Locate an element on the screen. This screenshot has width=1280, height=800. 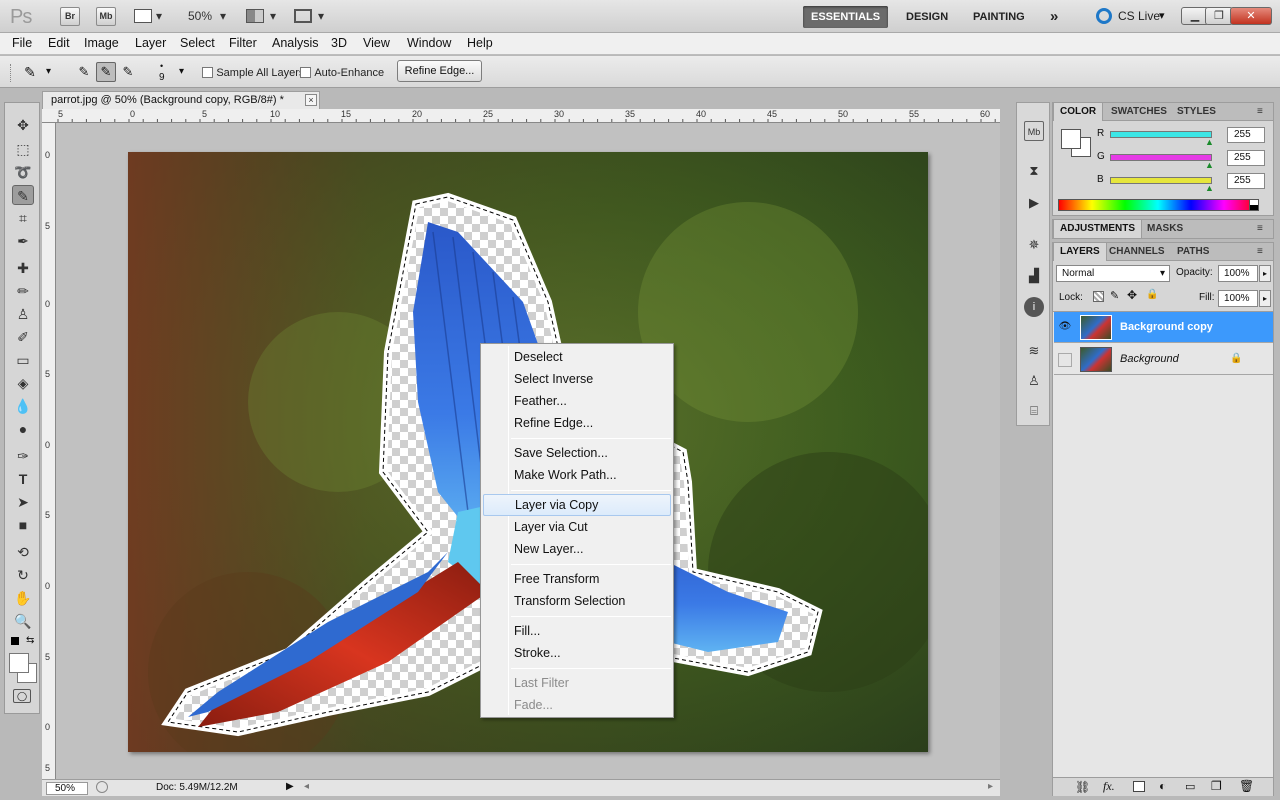
menu-item-layer-via-copy: Layer via Copy is located at coordinates (577, 505).